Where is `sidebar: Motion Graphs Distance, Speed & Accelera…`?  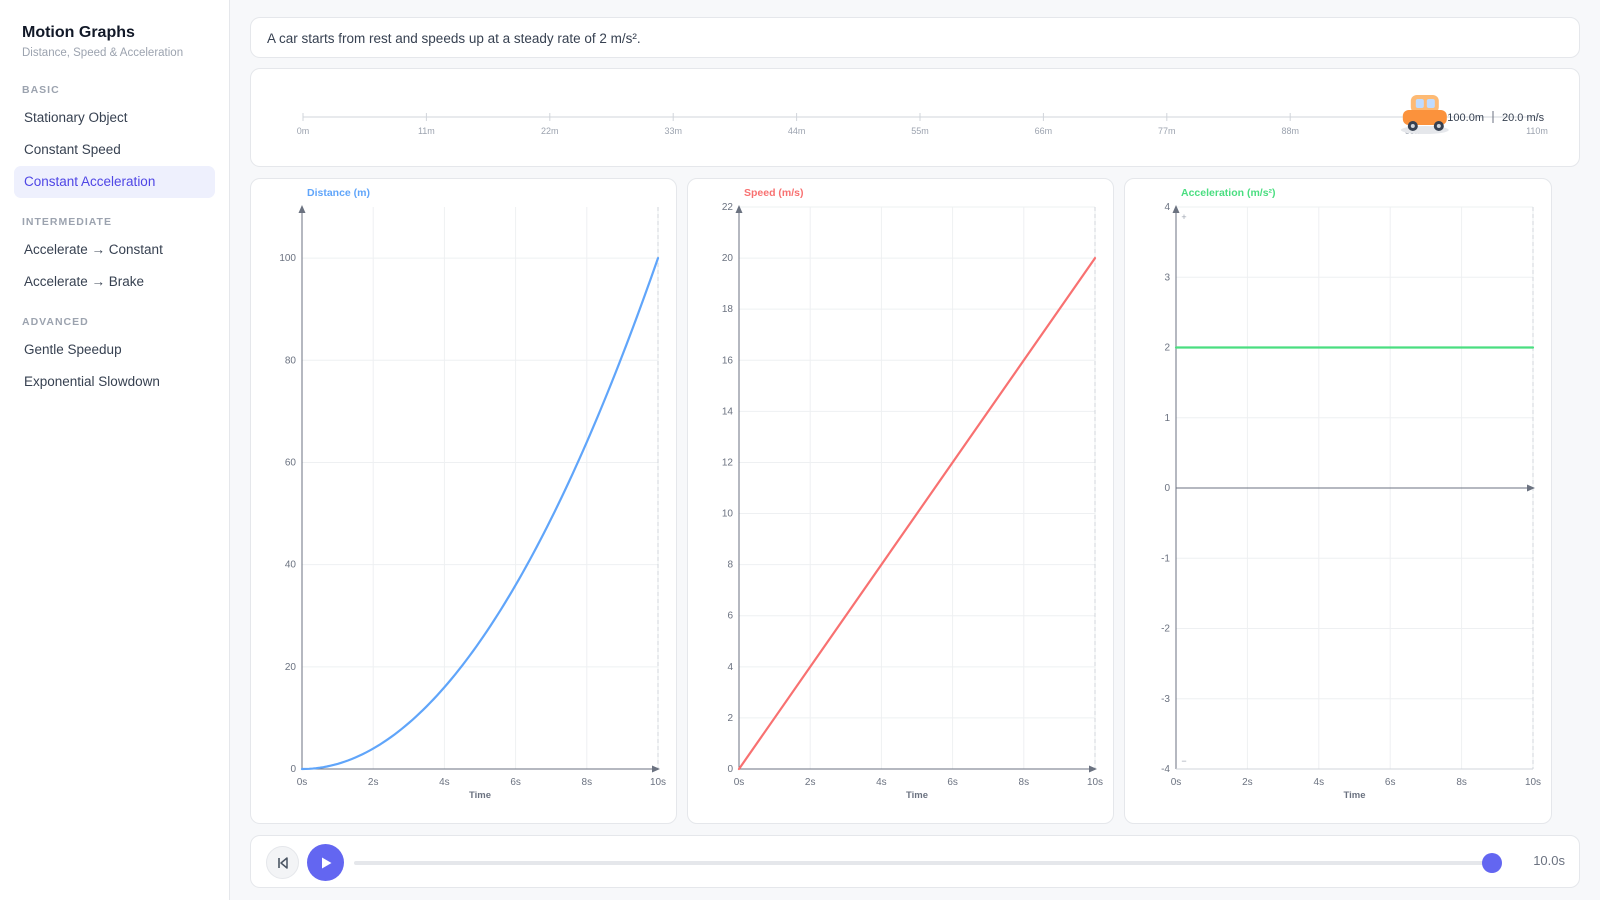
sidebar: Motion Graphs Distance, Speed & Accelera… is located at coordinates (115, 450).